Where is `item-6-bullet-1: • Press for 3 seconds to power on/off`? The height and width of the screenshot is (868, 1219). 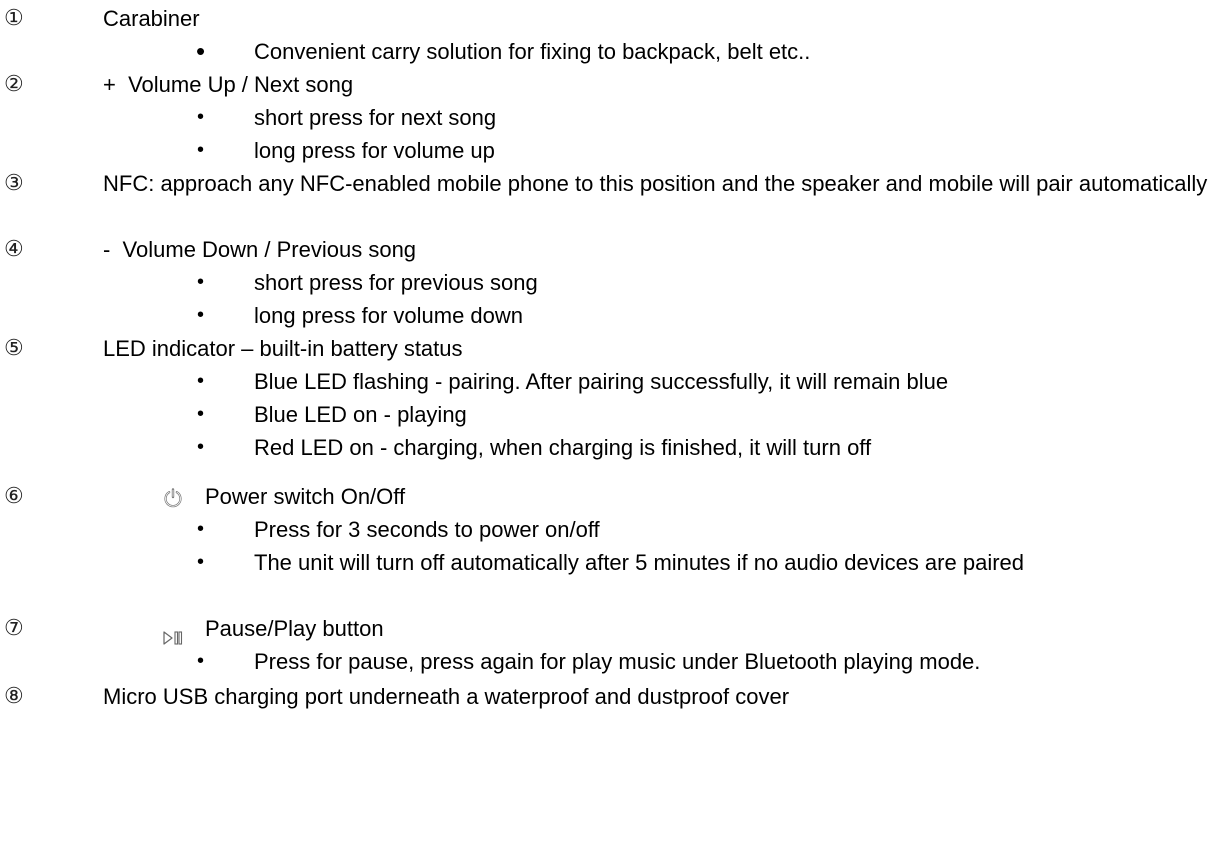
item-6-bullet-1: • Press for 3 seconds to power on/off is located at coordinates (609, 529).